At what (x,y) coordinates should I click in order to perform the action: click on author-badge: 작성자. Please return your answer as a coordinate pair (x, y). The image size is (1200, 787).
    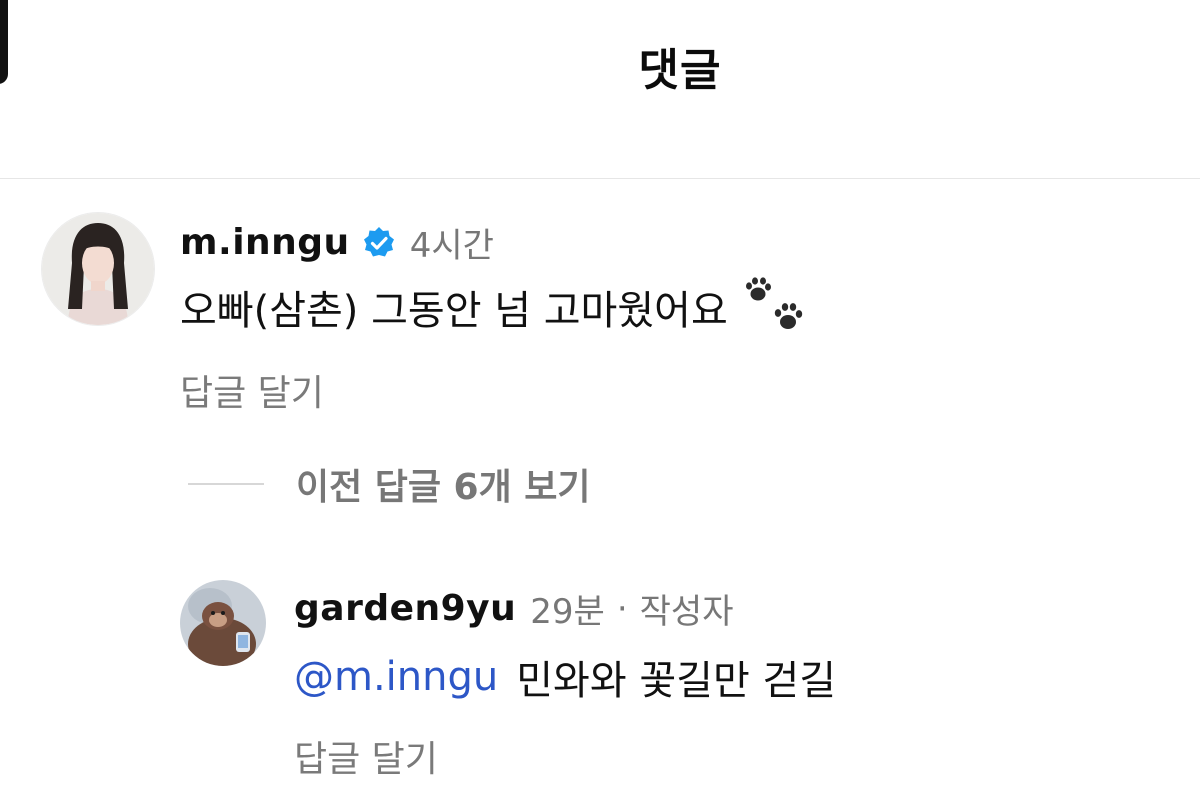
    Looking at the image, I should click on (686, 612).